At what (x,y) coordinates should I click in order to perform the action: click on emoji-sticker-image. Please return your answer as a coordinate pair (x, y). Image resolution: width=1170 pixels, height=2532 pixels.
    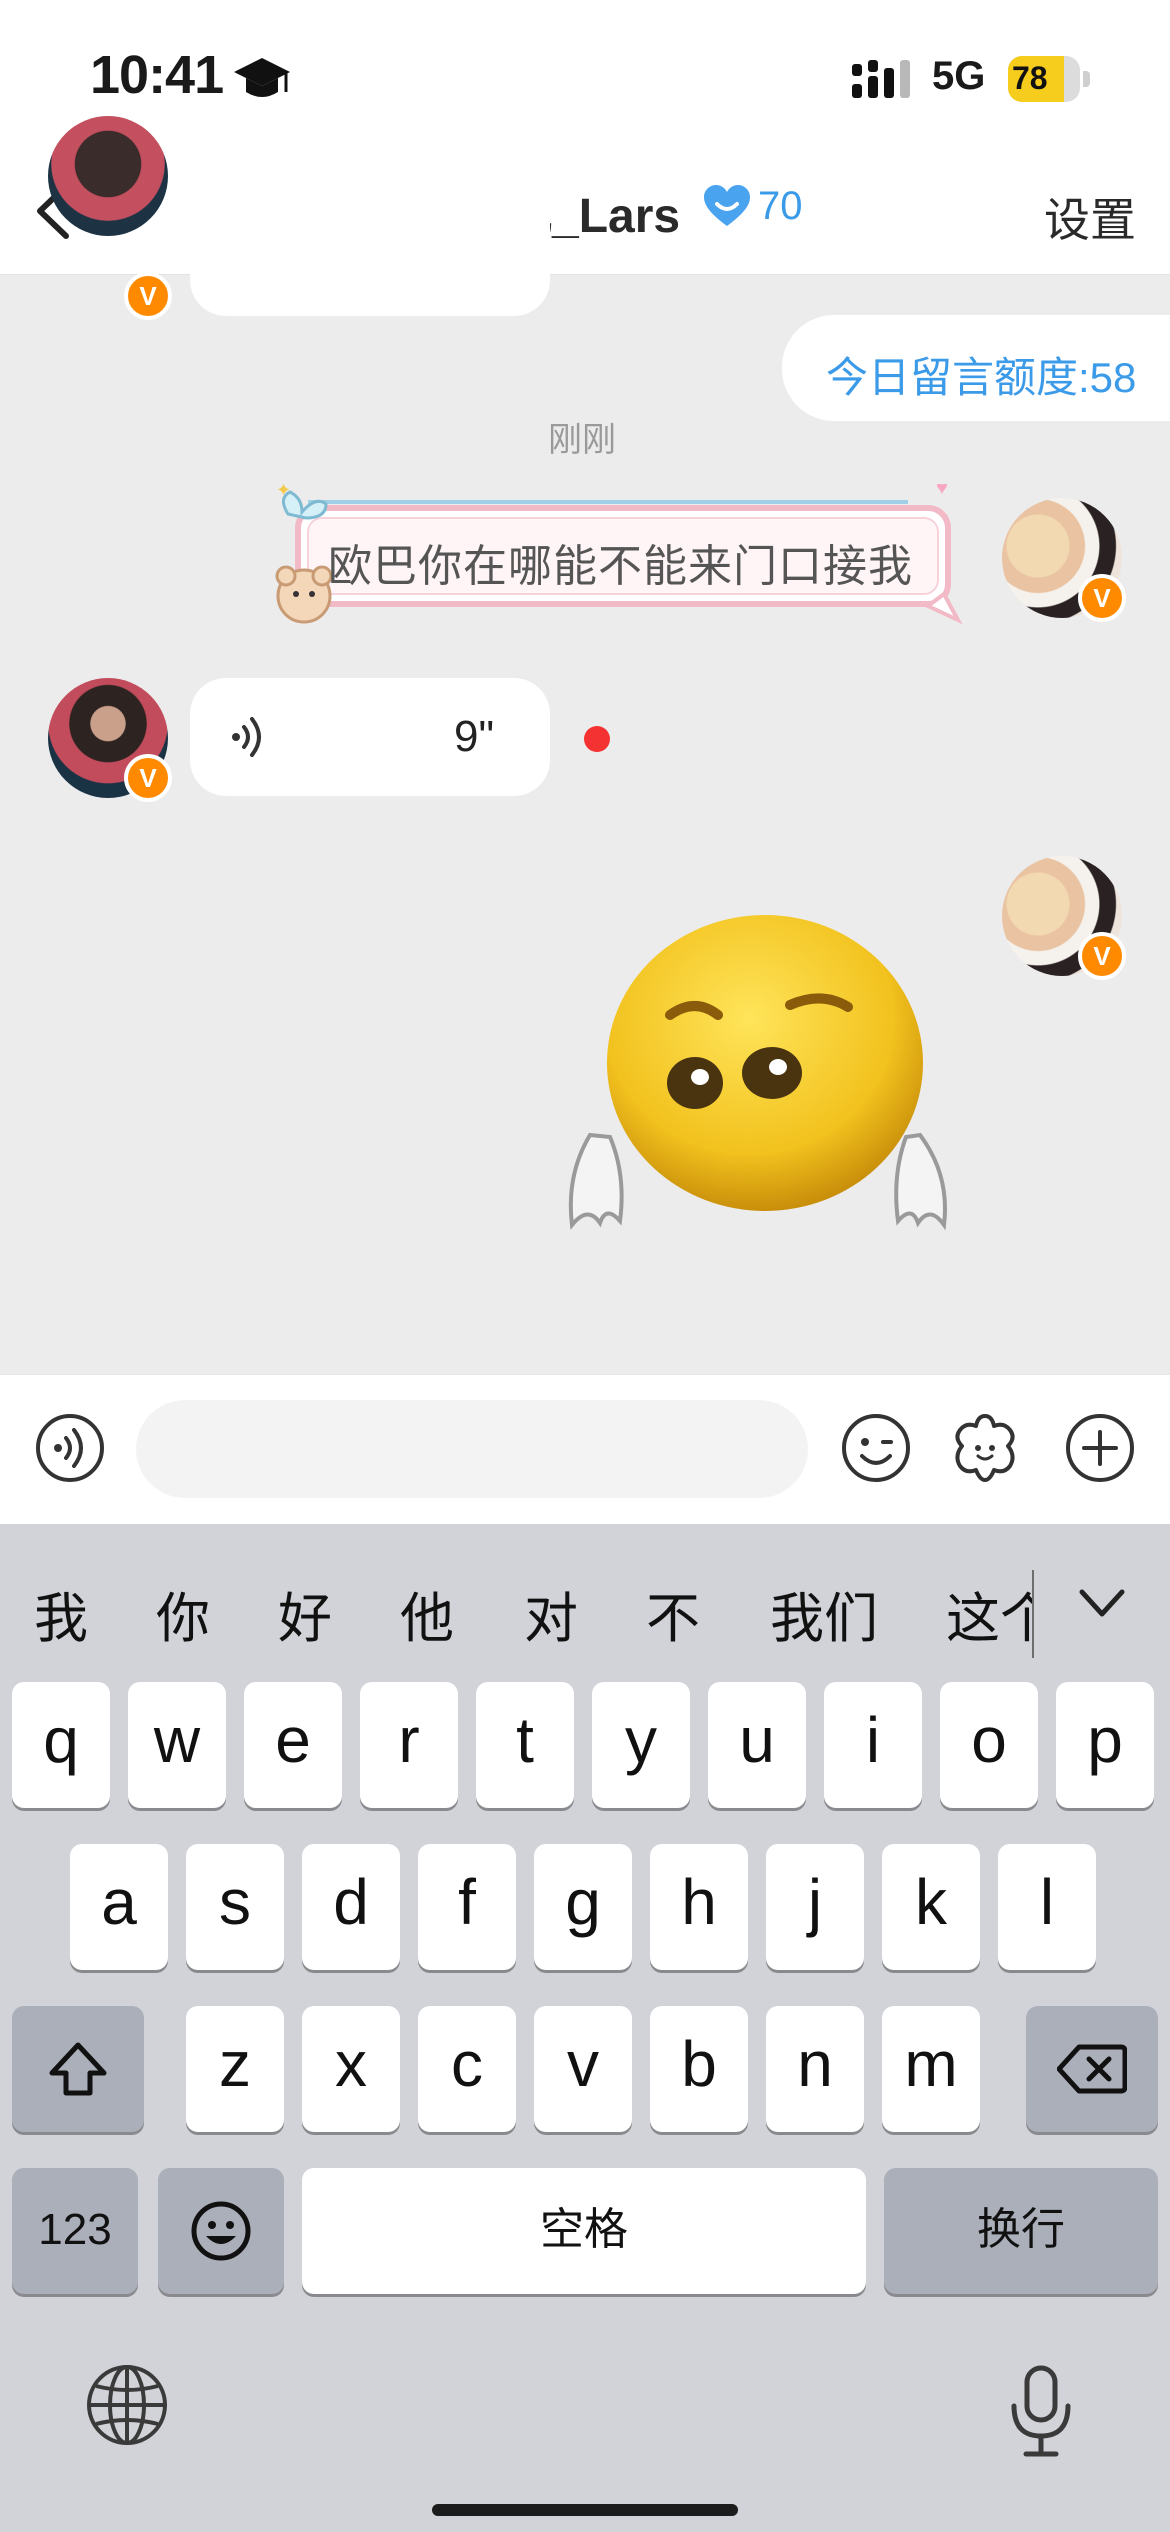
    Looking at the image, I should click on (763, 1075).